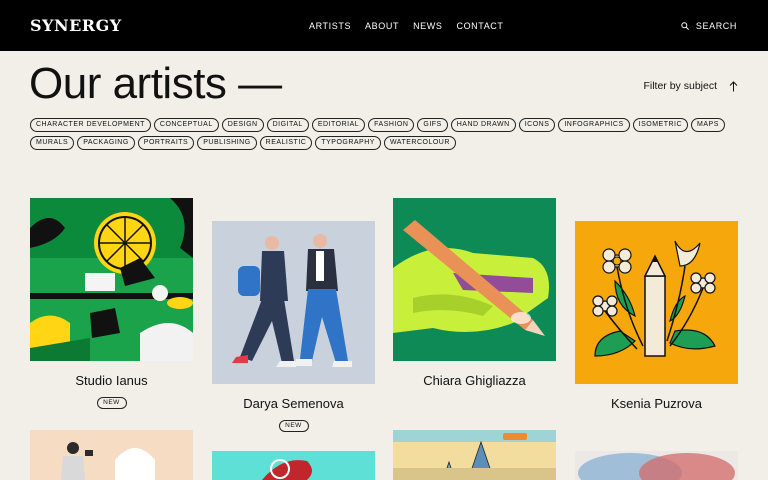 The width and height of the screenshot is (768, 480). What do you see at coordinates (242, 125) in the screenshot?
I see `tag-design: DESIGN` at bounding box center [242, 125].